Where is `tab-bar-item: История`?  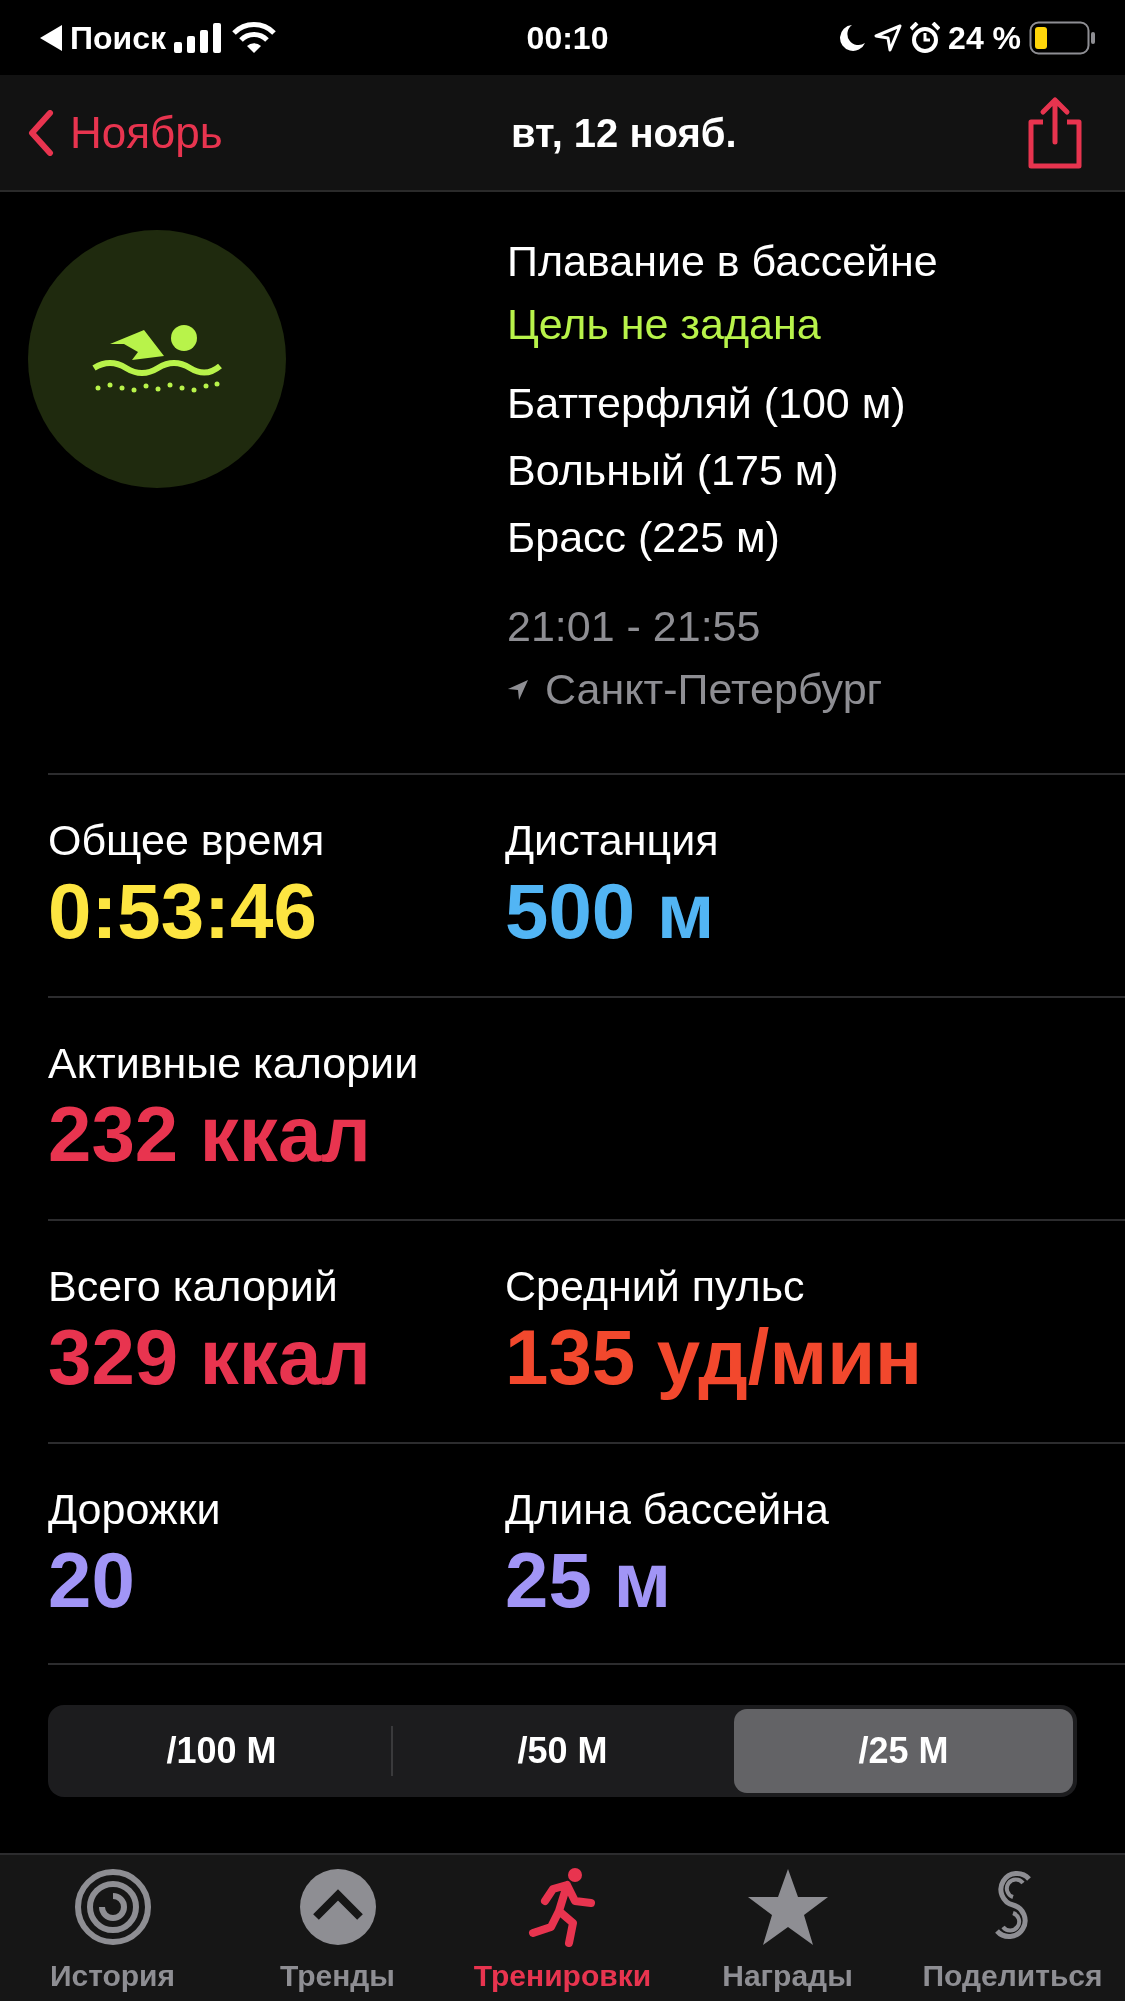
tab-bar-item: История is located at coordinates (112, 1928).